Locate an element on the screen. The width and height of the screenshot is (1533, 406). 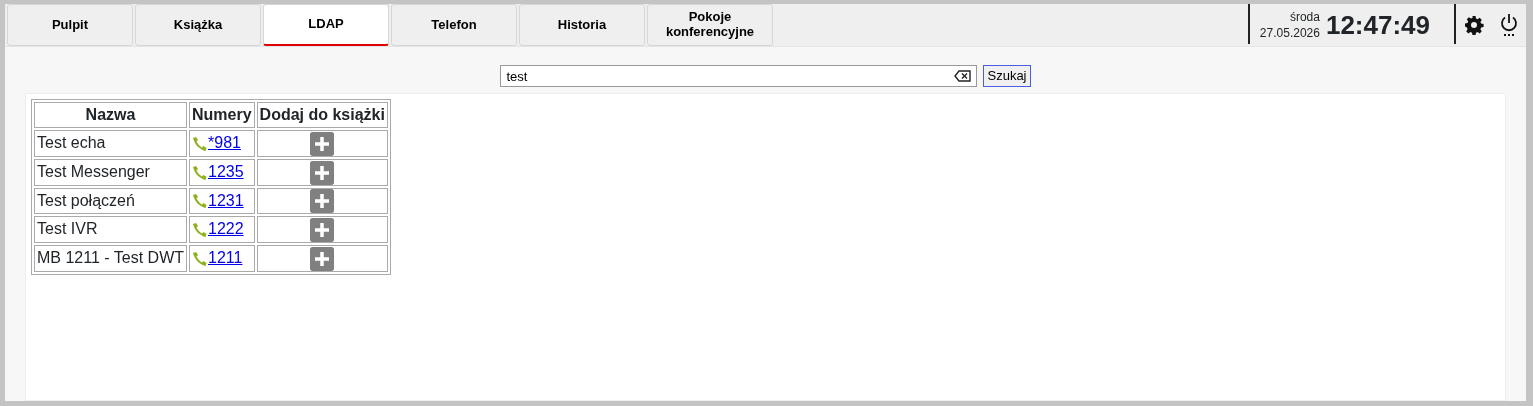
settings-icon is located at coordinates (1474, 25).